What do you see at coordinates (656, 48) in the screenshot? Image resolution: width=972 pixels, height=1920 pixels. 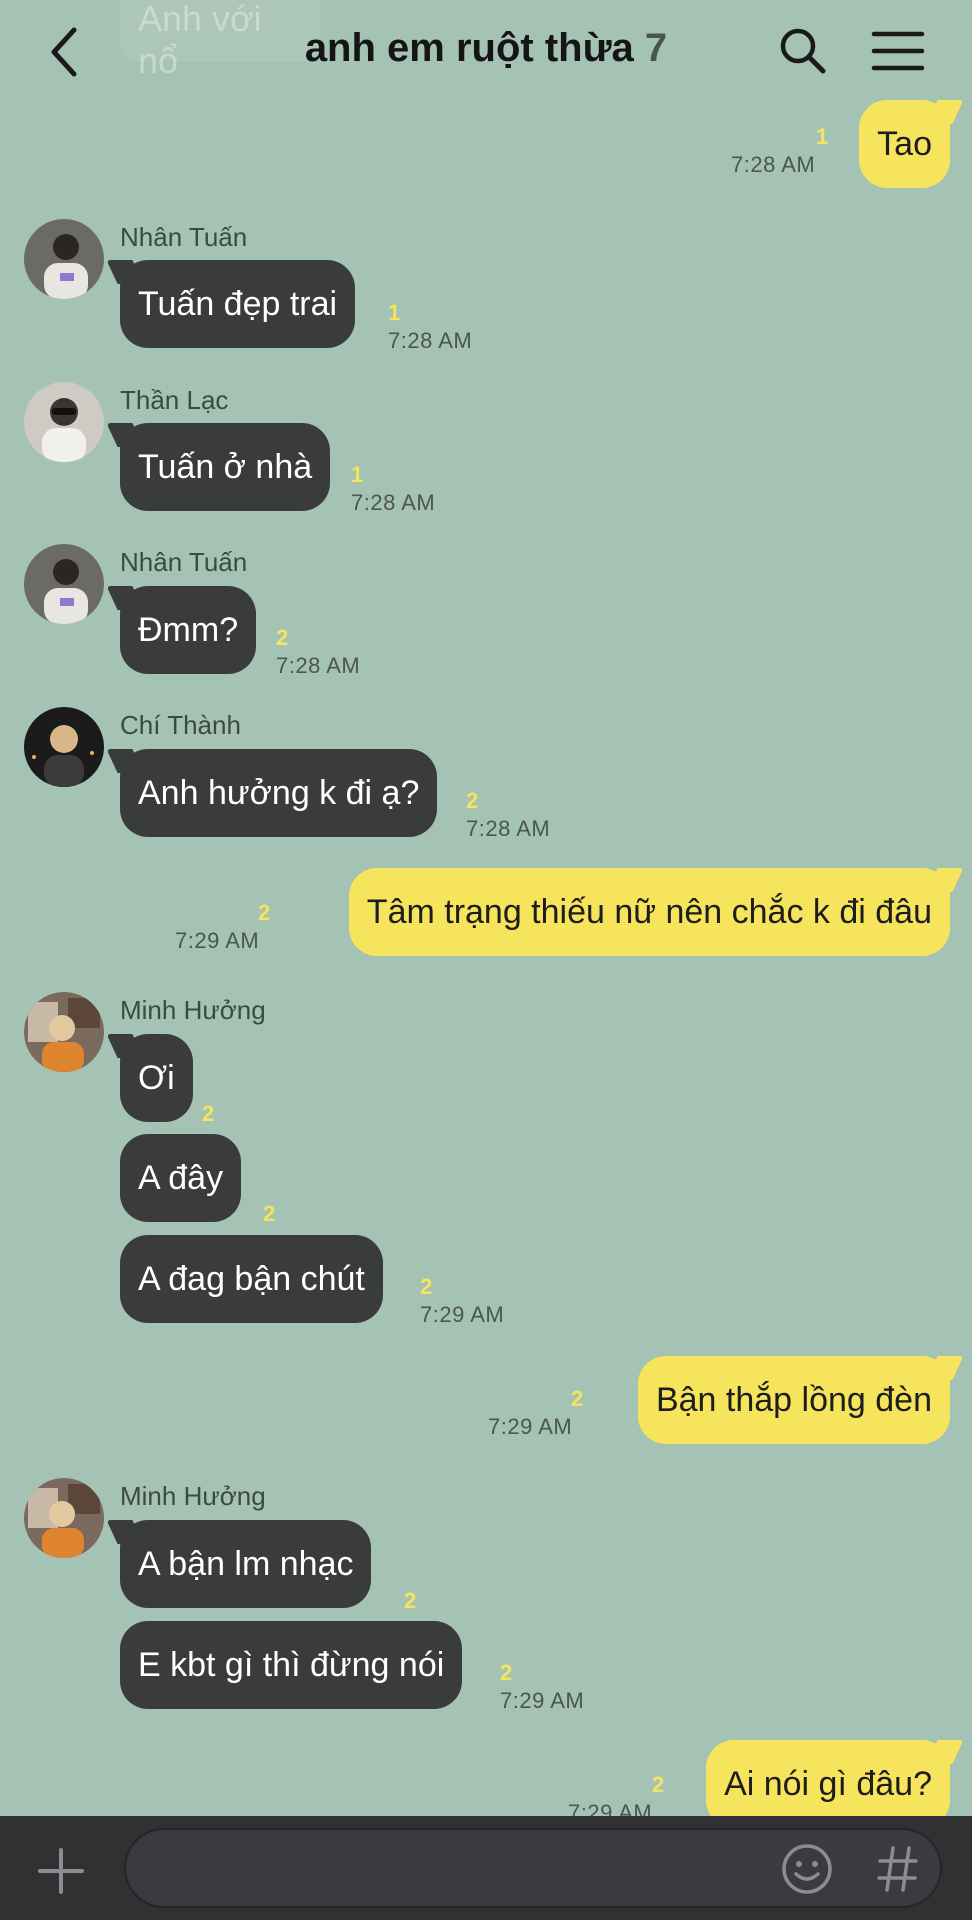 I see `member-count: 7` at bounding box center [656, 48].